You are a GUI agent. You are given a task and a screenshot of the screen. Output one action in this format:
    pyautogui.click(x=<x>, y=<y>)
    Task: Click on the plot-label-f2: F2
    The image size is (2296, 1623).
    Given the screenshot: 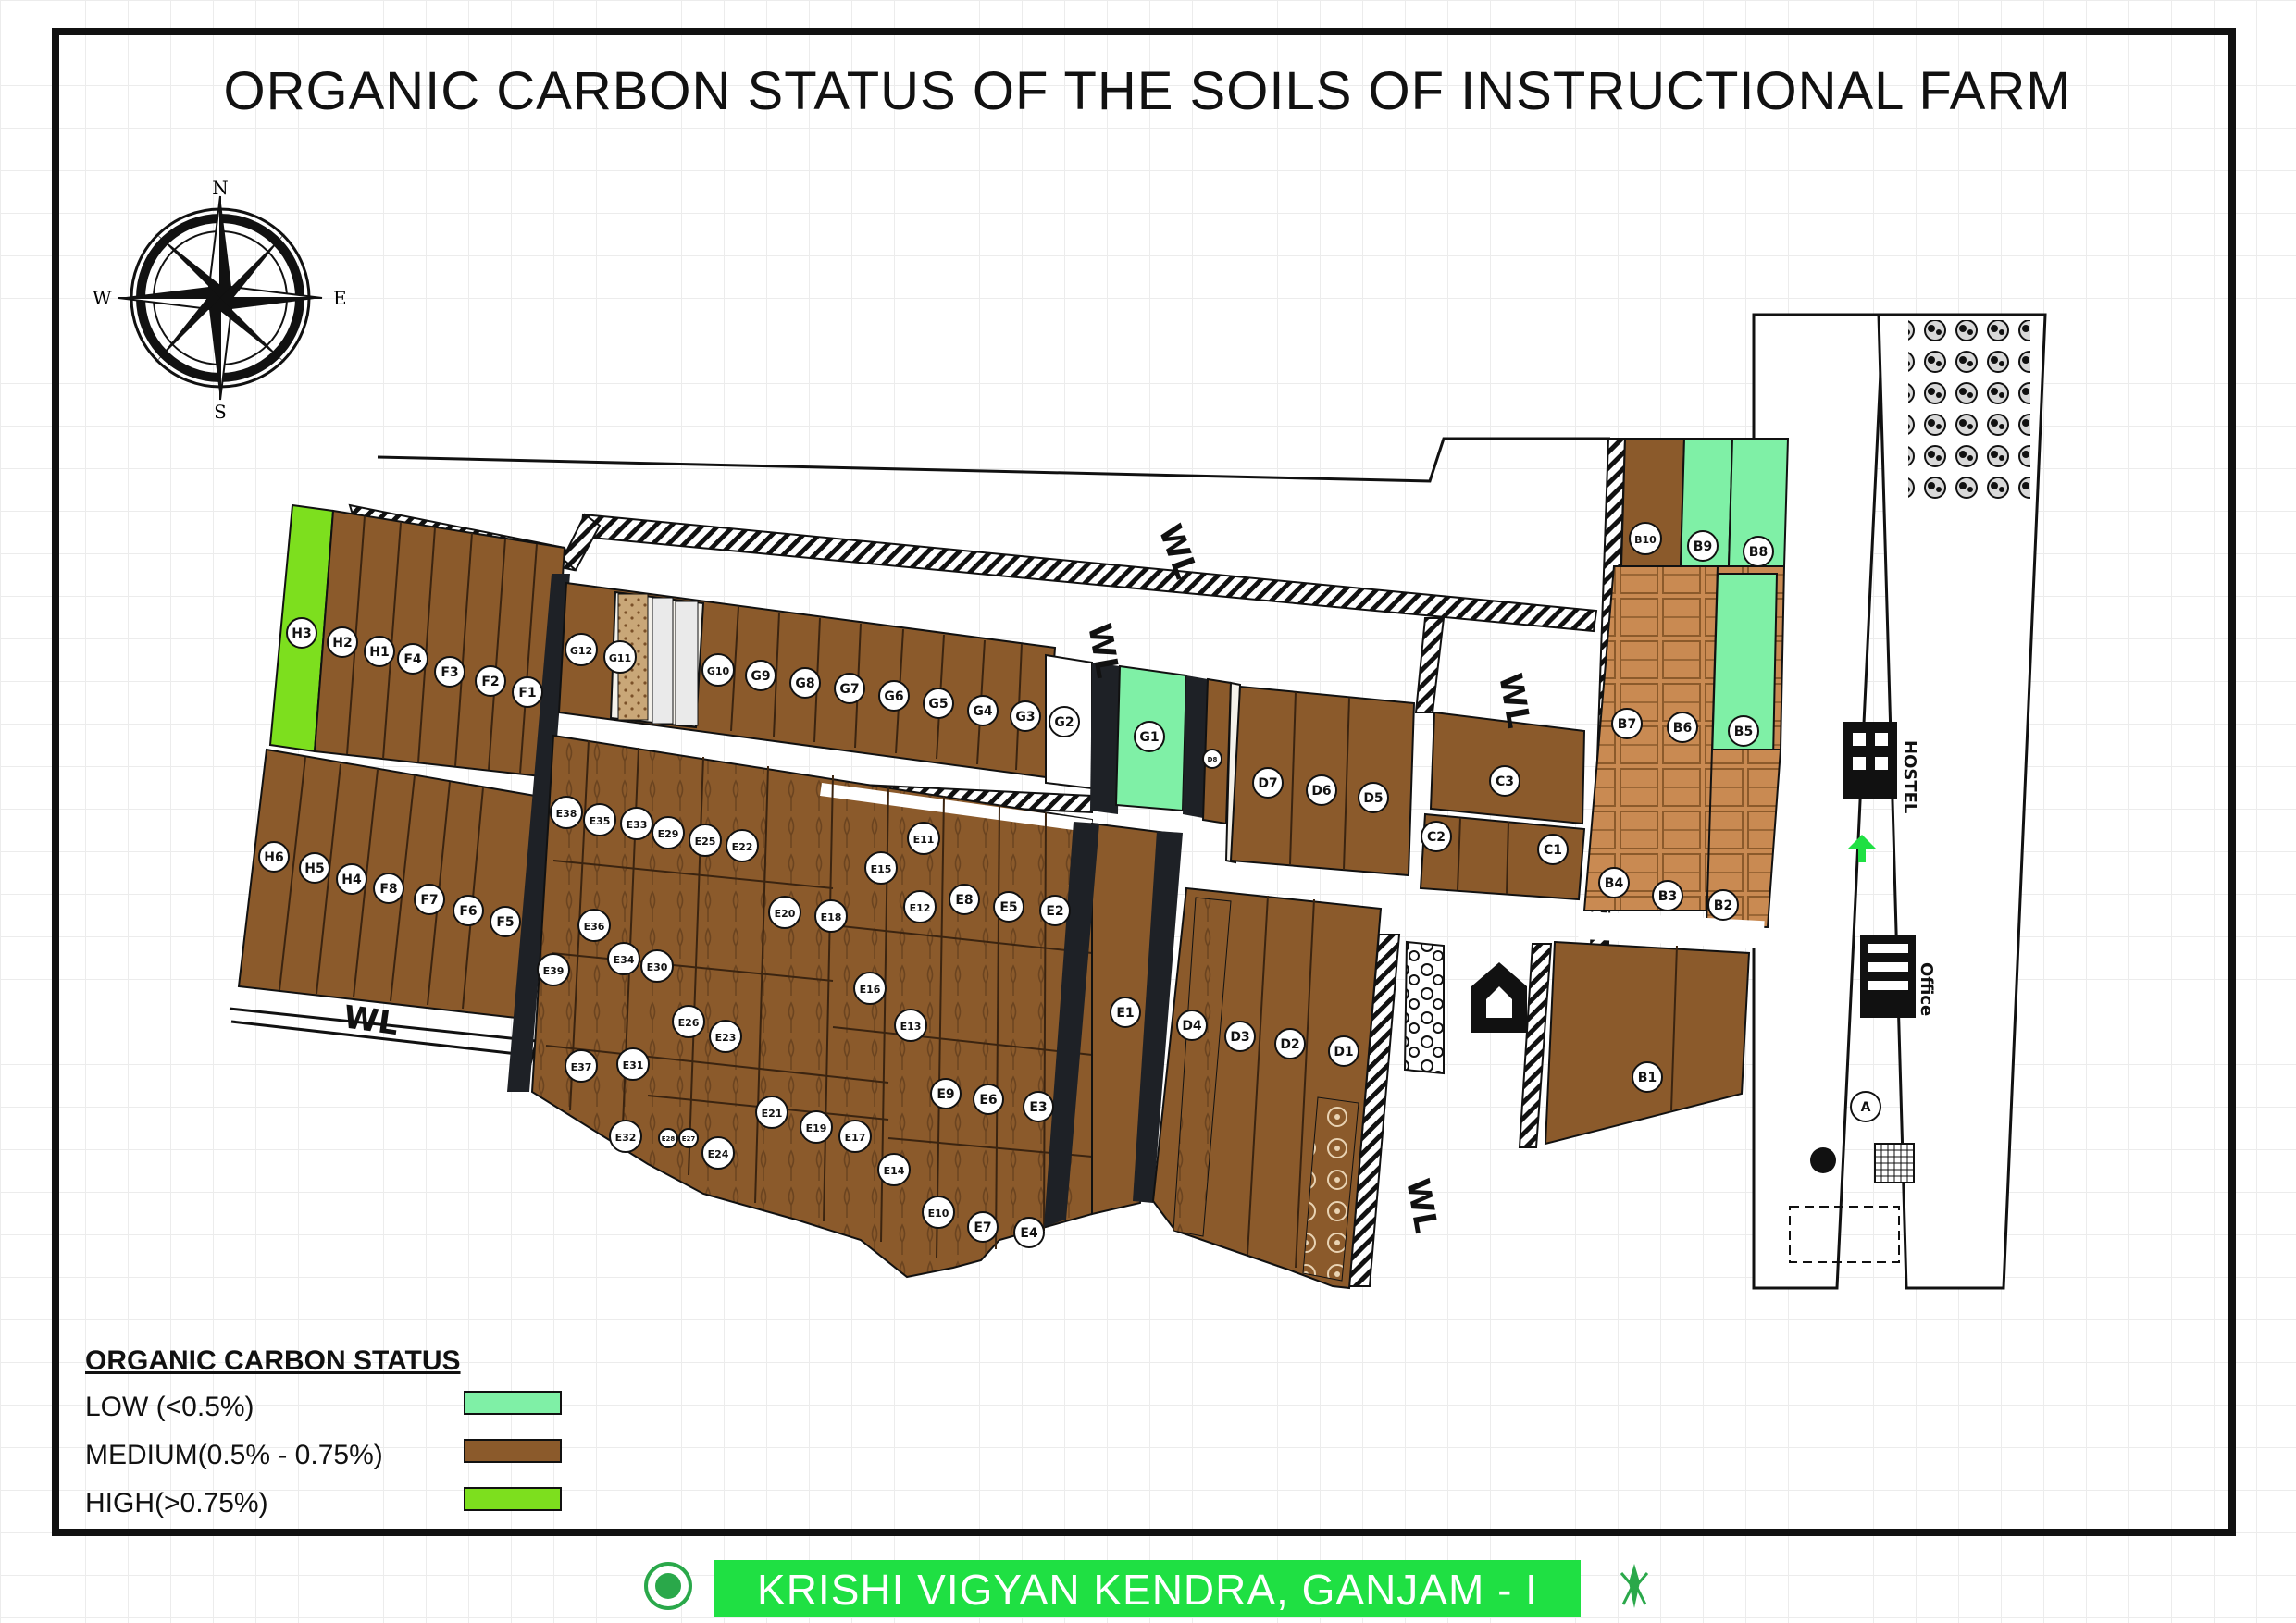 What is the action you would take?
    pyautogui.click(x=490, y=681)
    